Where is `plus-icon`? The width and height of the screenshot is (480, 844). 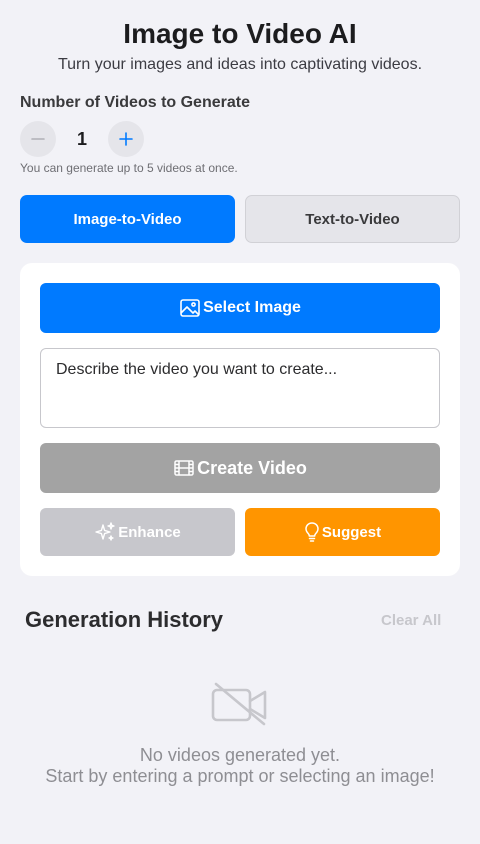
plus-icon is located at coordinates (126, 139).